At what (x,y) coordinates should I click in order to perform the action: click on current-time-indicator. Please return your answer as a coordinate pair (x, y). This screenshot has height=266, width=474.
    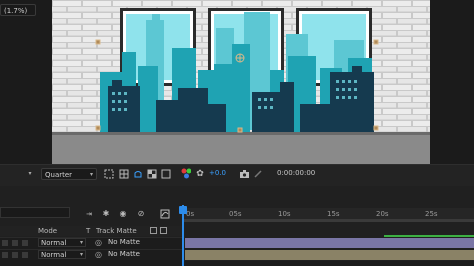
    Looking at the image, I should click on (183, 235).